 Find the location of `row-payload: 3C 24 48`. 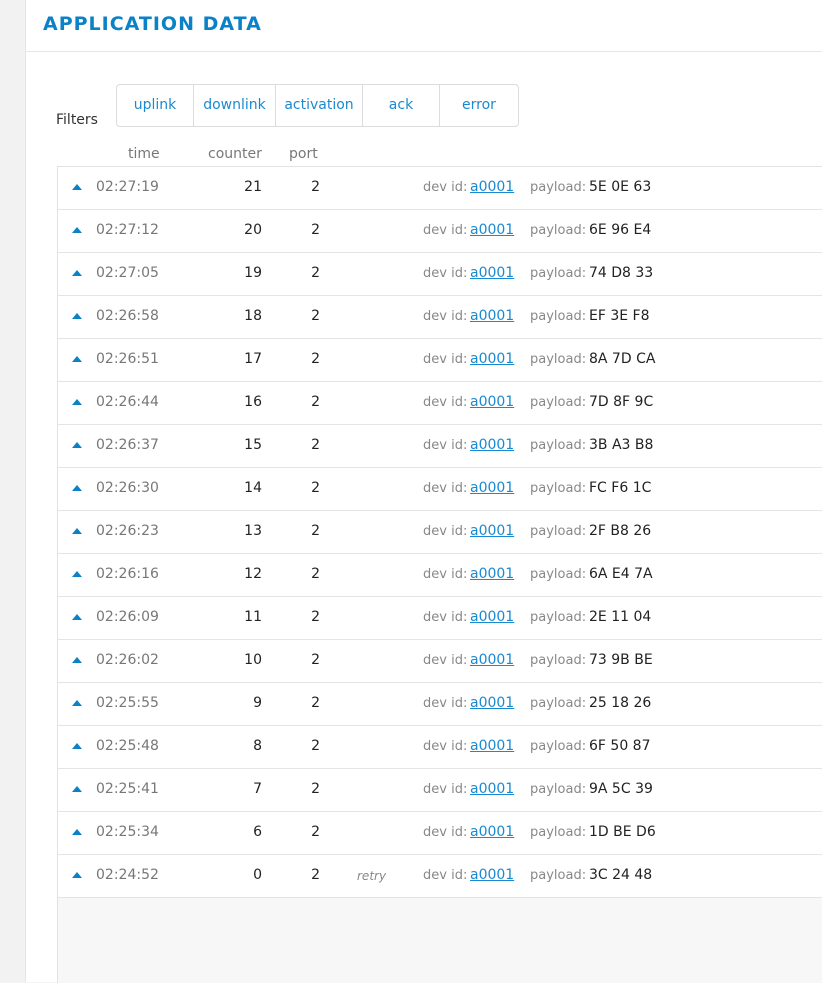

row-payload: 3C 24 48 is located at coordinates (621, 875).